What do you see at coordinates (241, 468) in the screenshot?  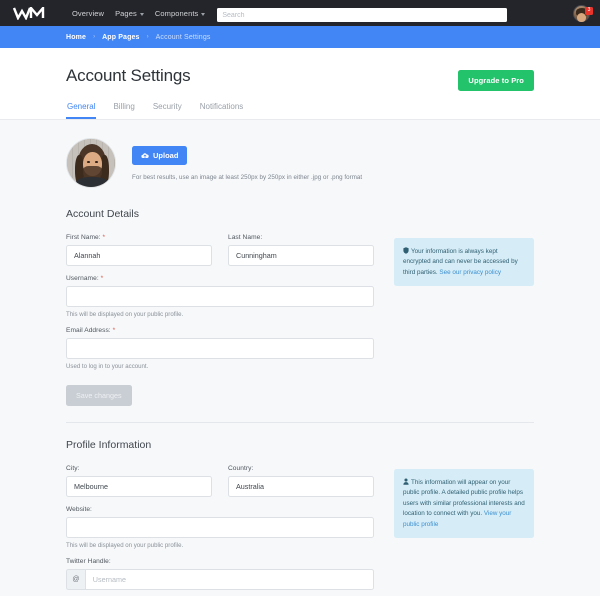 I see `country-label: Country:` at bounding box center [241, 468].